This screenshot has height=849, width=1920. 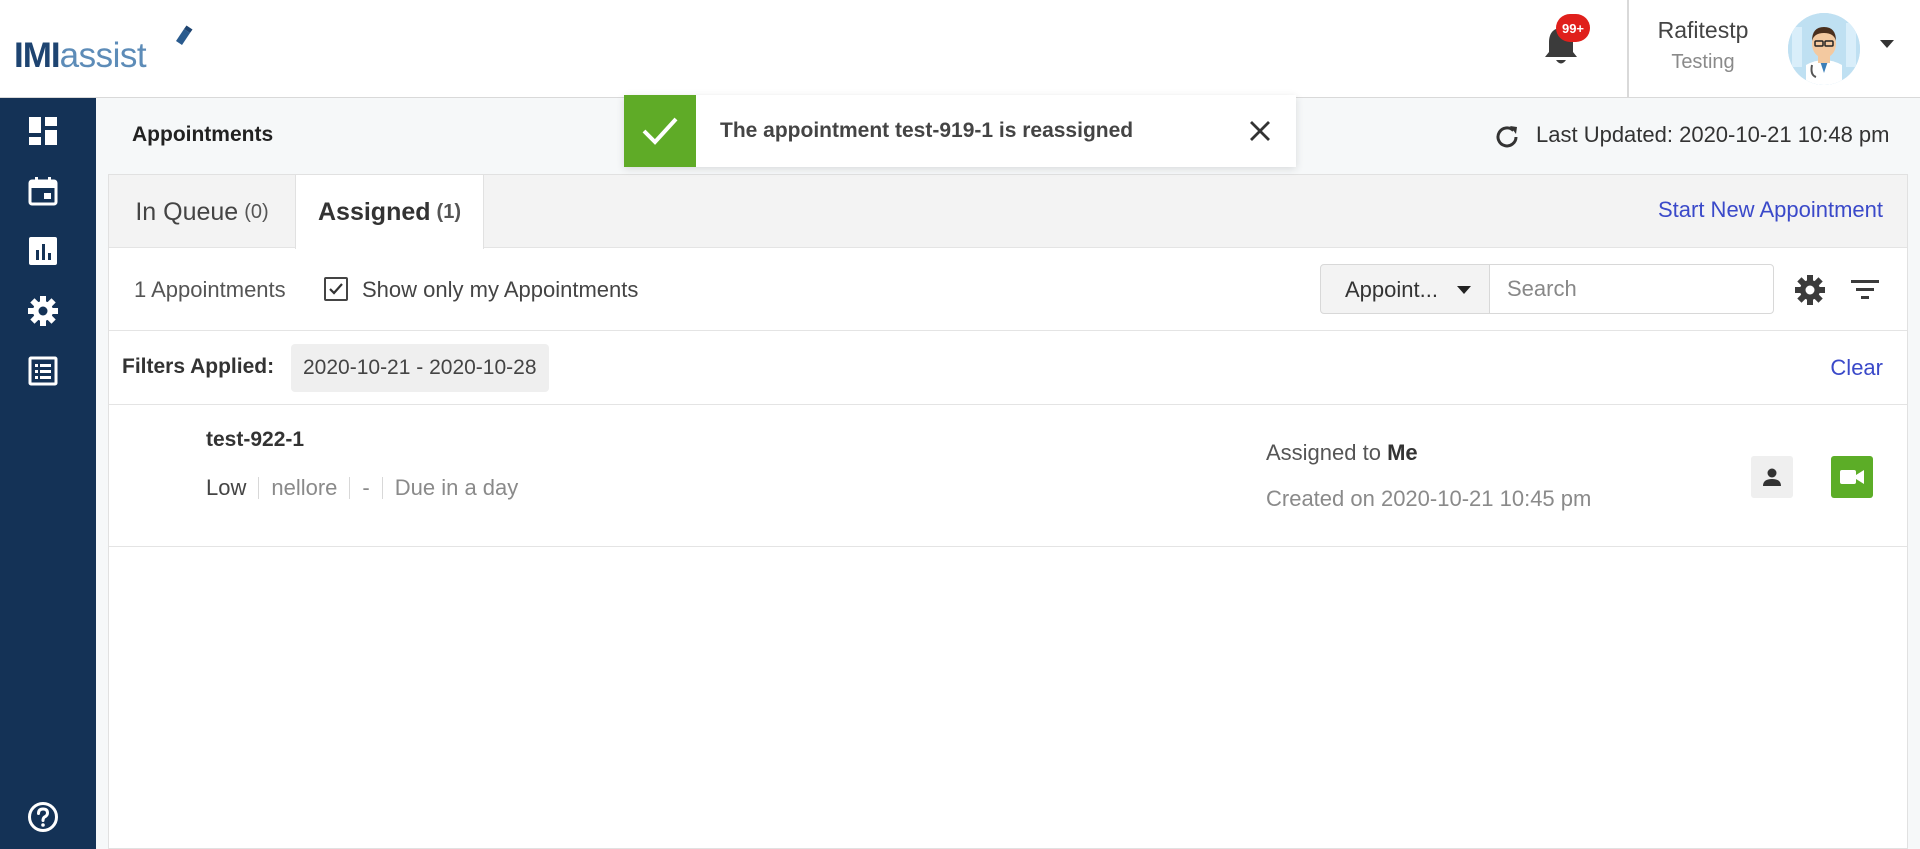 I want to click on tab-assigned: Assigned (1), so click(x=389, y=212).